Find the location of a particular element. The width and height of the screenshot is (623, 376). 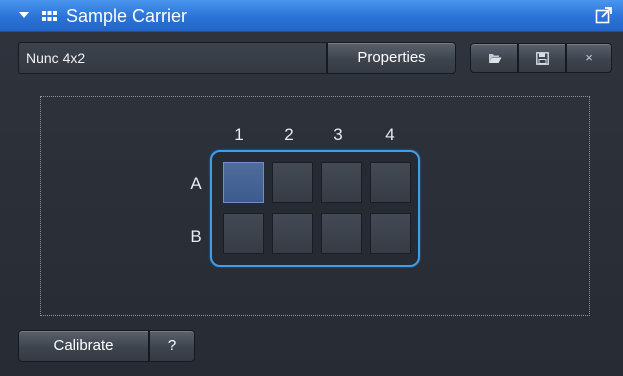

collapse-icon is located at coordinates (24, 15).